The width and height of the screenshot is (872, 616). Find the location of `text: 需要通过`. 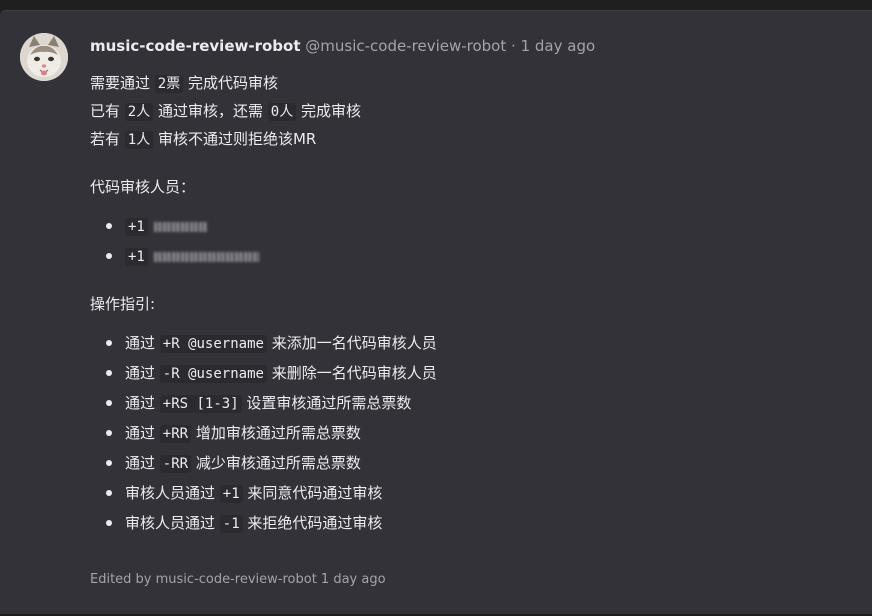

text: 需要通过 is located at coordinates (122, 83).